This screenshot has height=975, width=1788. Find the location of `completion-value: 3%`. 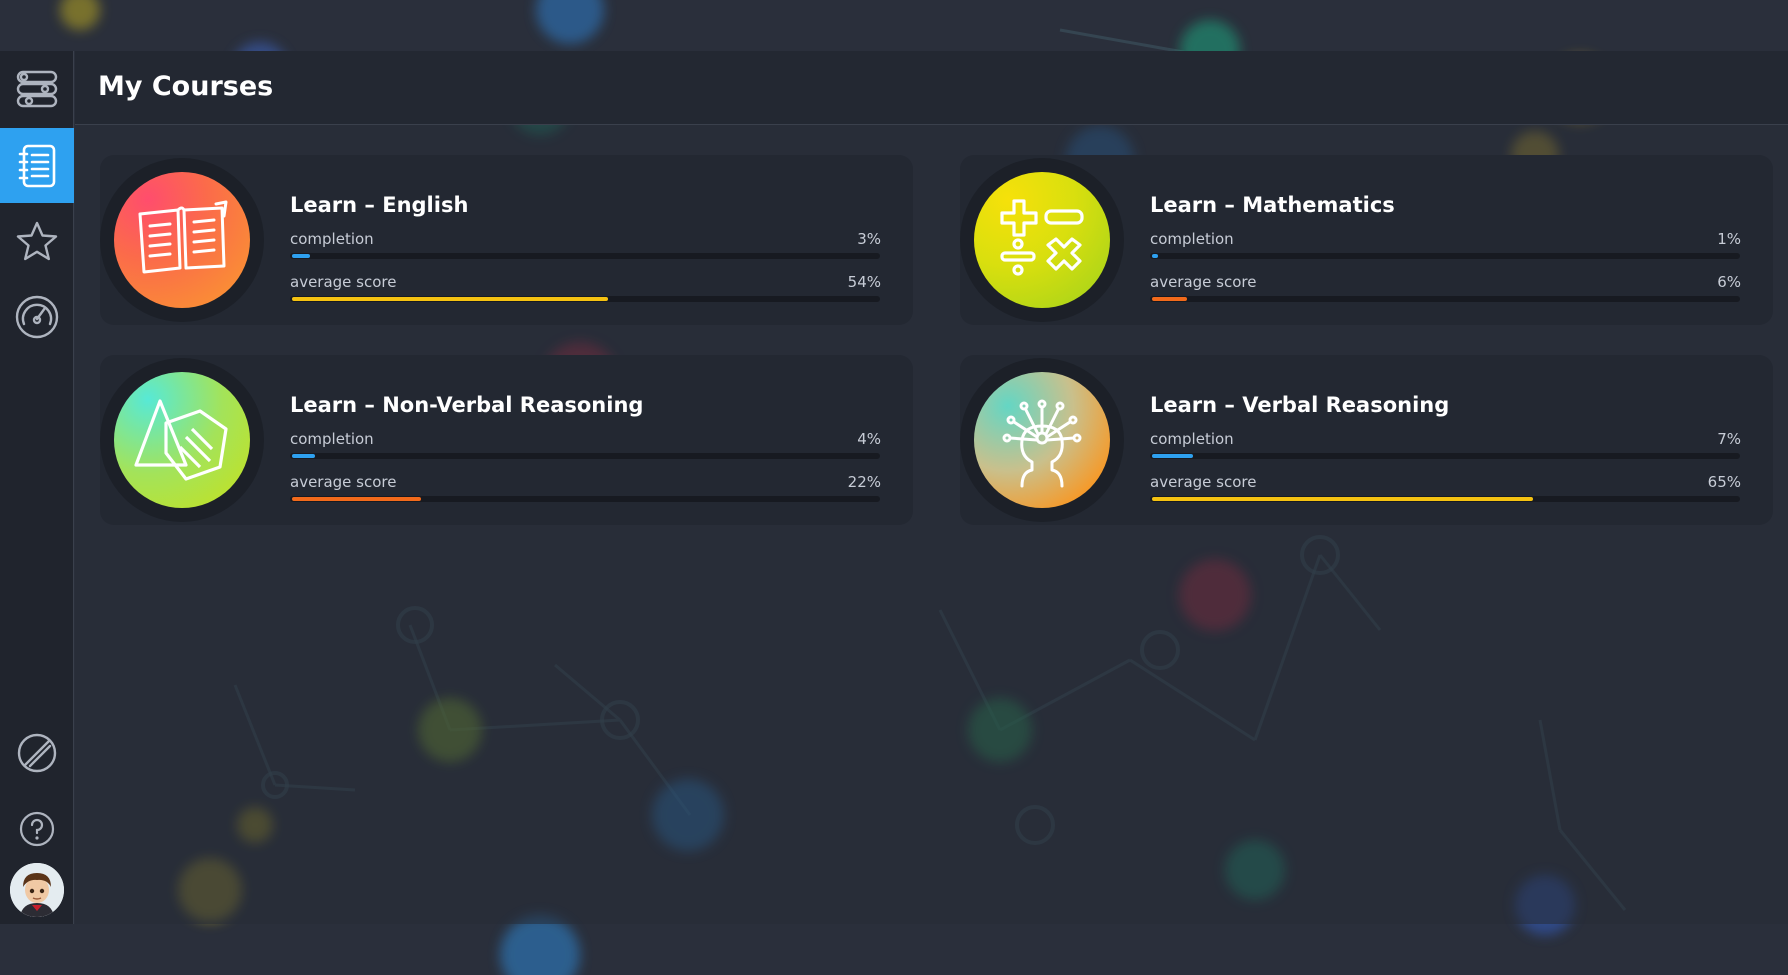

completion-value: 3% is located at coordinates (869, 239).